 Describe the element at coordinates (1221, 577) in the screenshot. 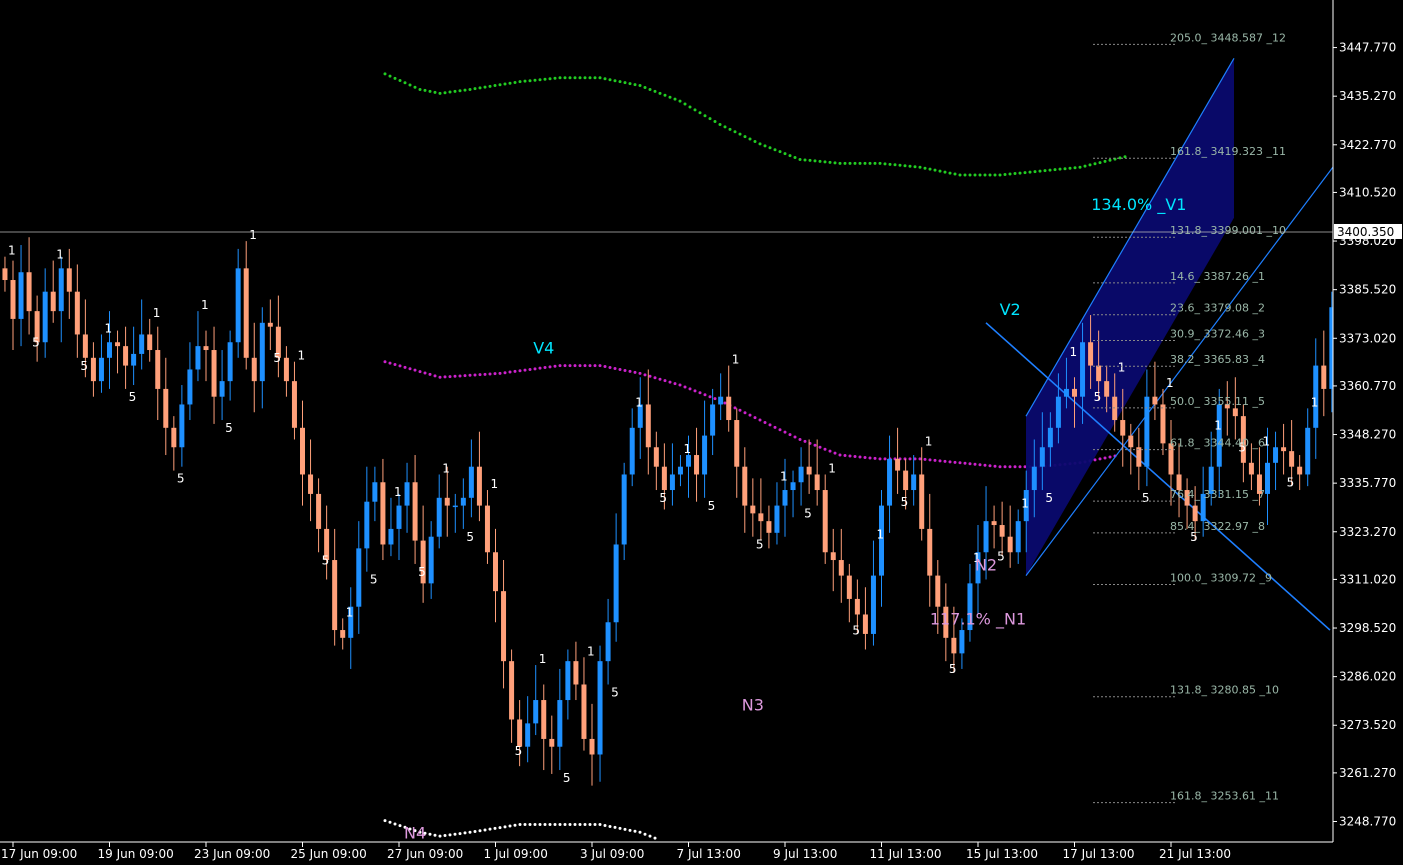

I see `fib-level-label: 100.0_ 3309.72 _9` at that location.